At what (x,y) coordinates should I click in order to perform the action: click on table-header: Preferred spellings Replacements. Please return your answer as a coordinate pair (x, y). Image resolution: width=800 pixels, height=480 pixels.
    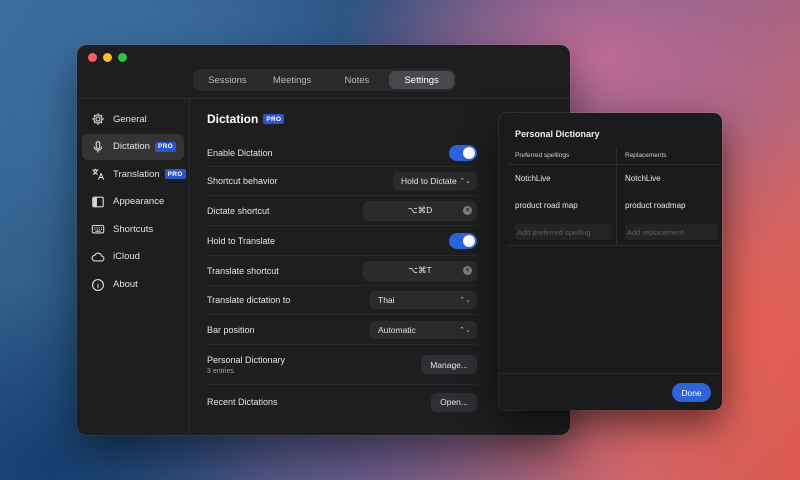
    Looking at the image, I should click on (614, 156).